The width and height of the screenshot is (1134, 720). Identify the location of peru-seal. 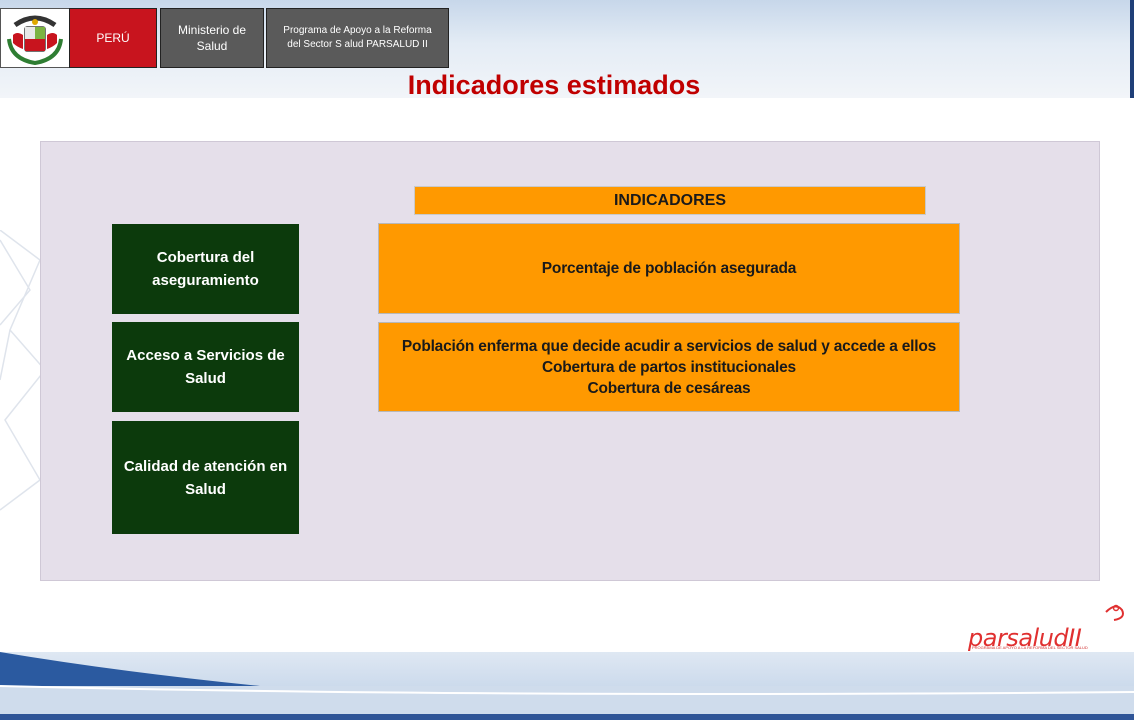
(35, 38).